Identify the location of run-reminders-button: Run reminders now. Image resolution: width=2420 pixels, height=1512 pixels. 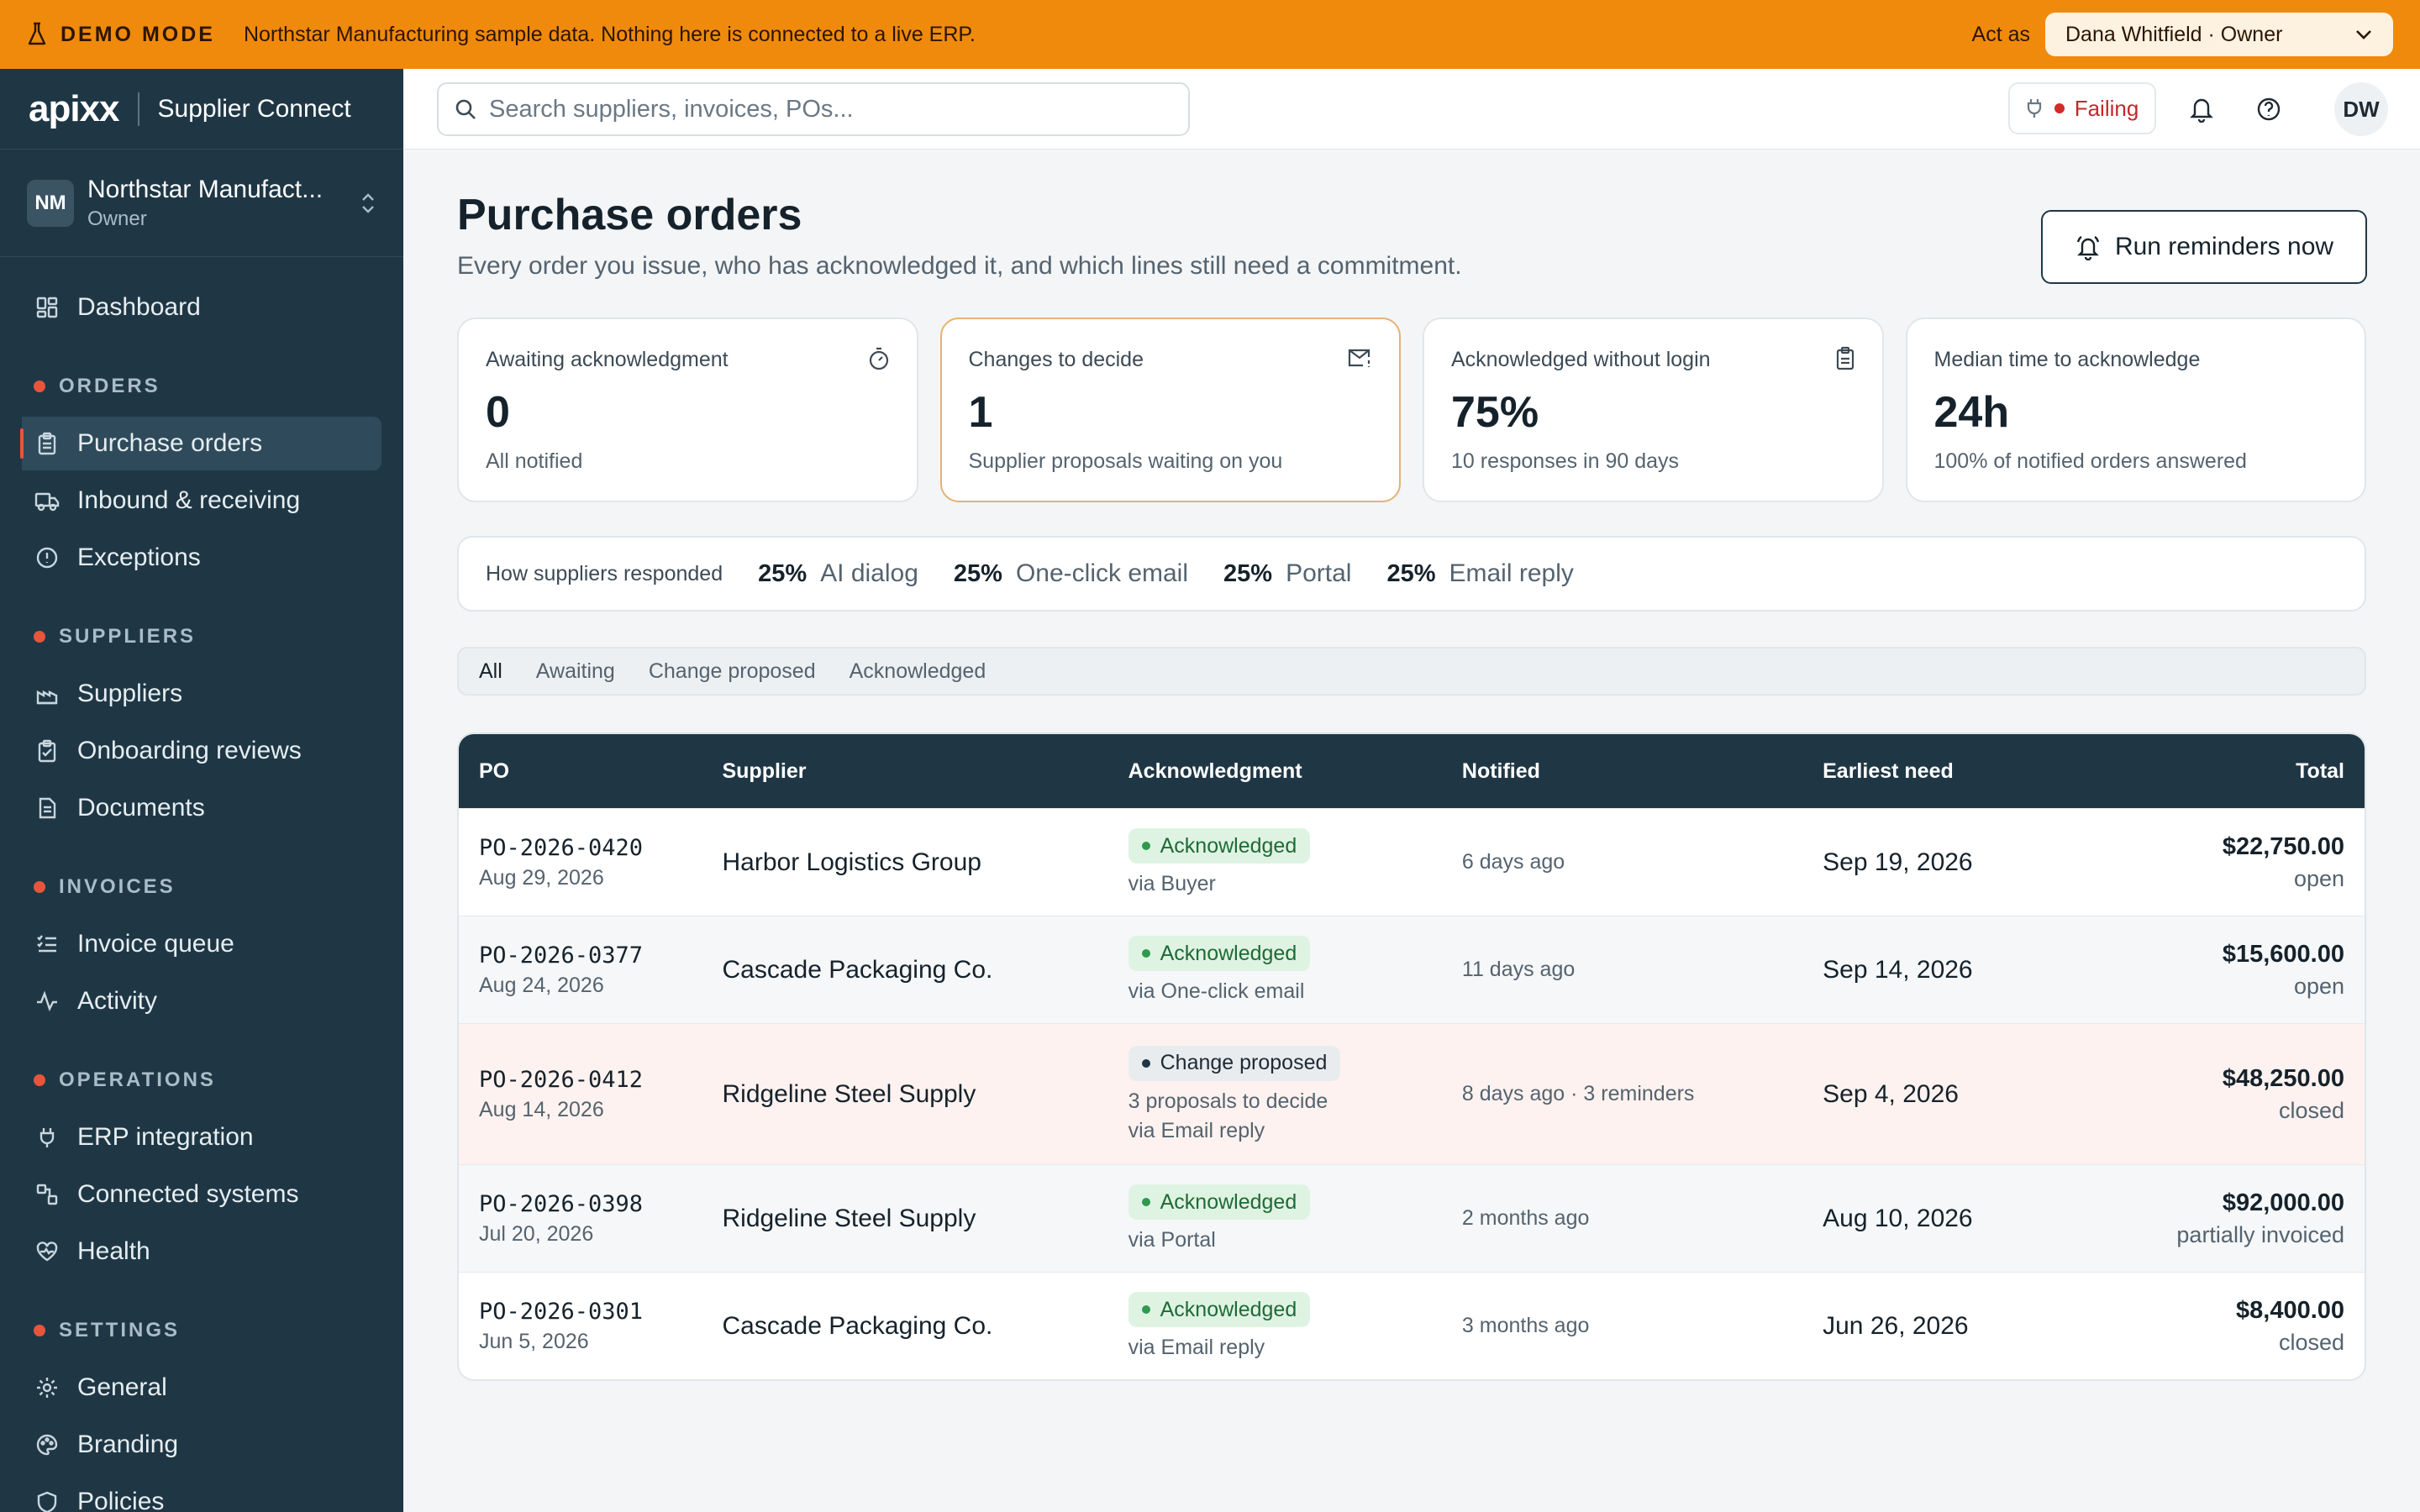
(2204, 247).